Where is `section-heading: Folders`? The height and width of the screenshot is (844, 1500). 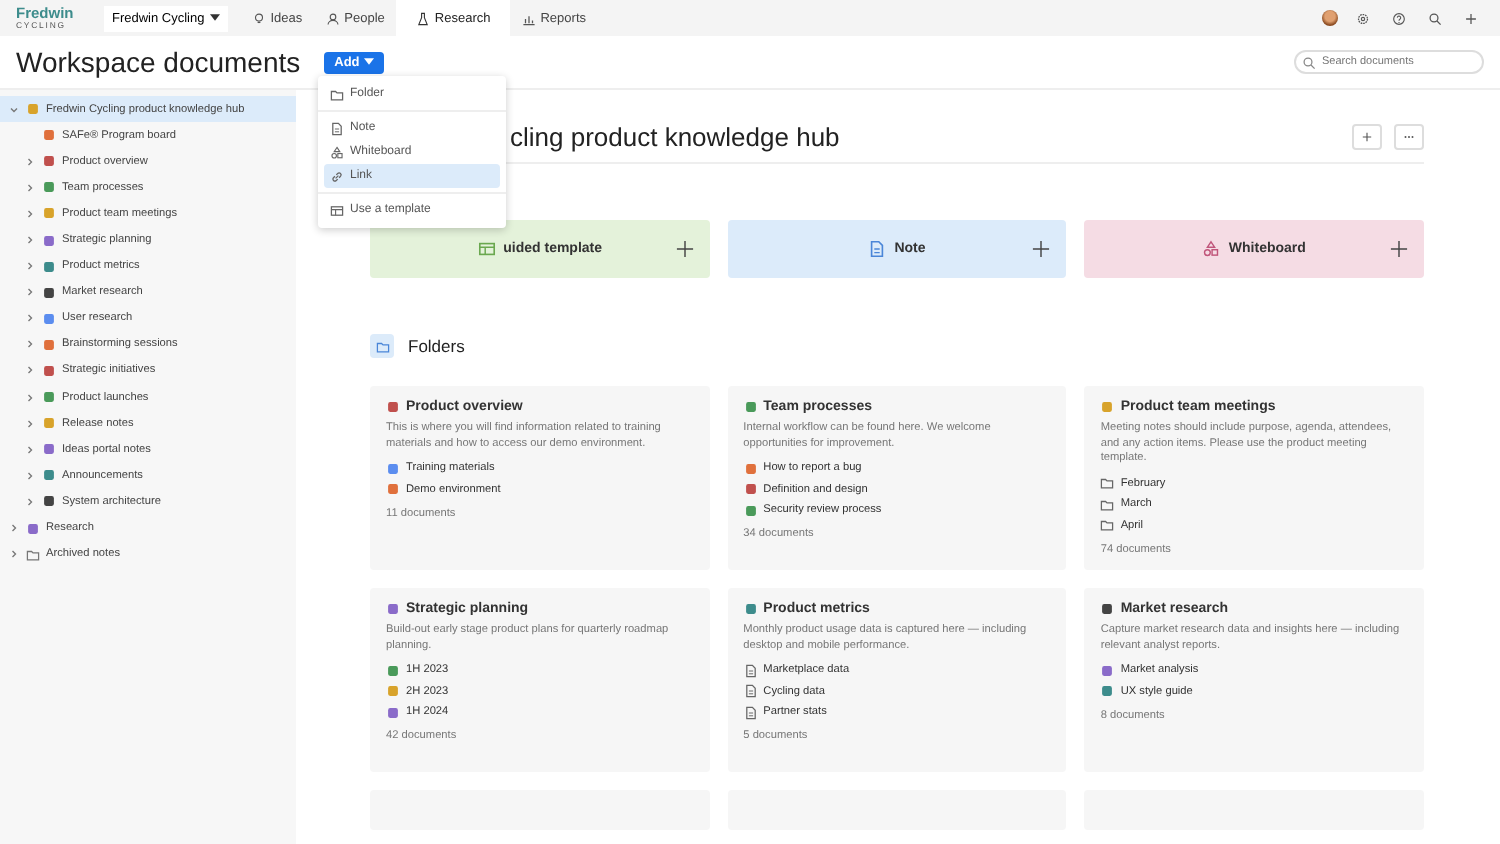 section-heading: Folders is located at coordinates (436, 346).